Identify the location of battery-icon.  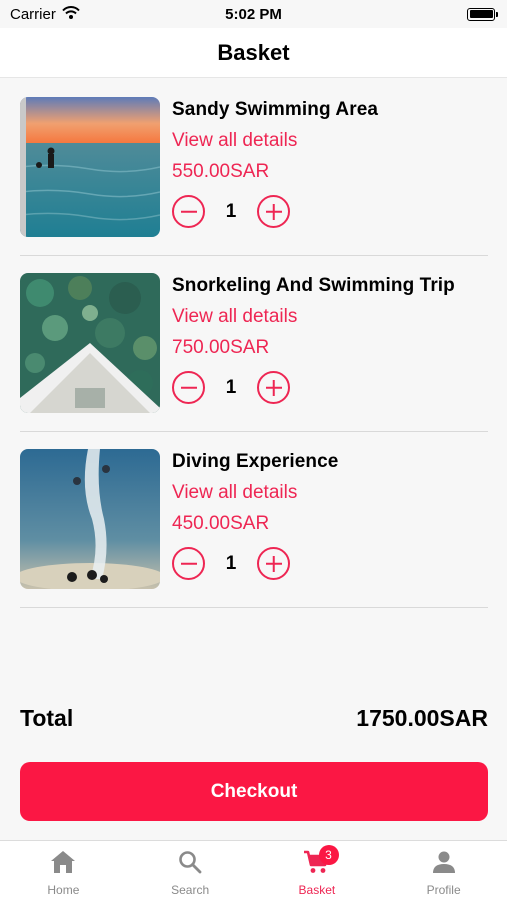
(482, 14).